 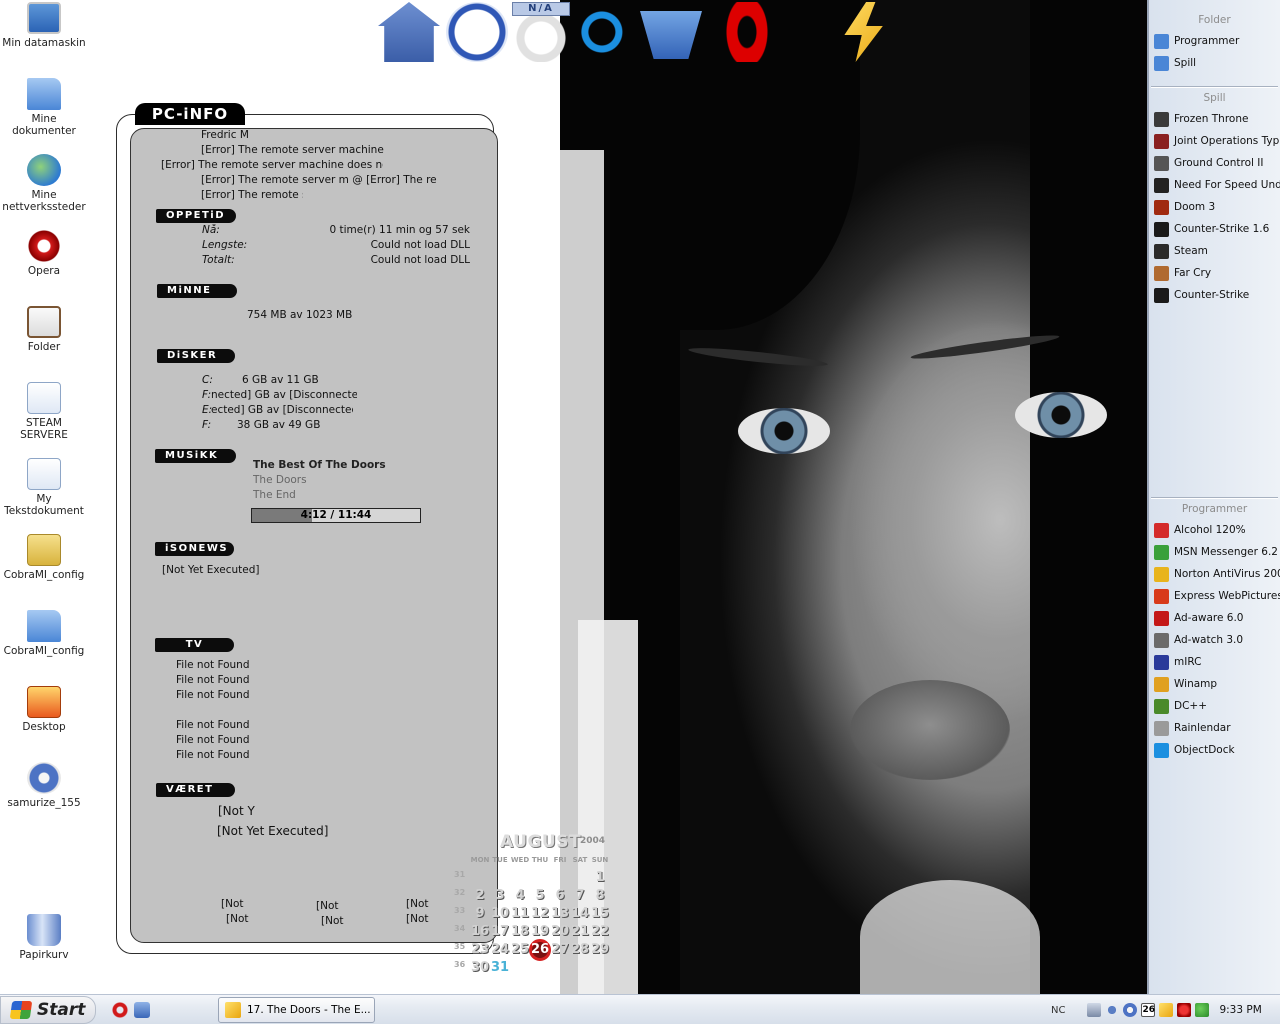 I want to click on objectdock-icon, so click(x=605, y=32).